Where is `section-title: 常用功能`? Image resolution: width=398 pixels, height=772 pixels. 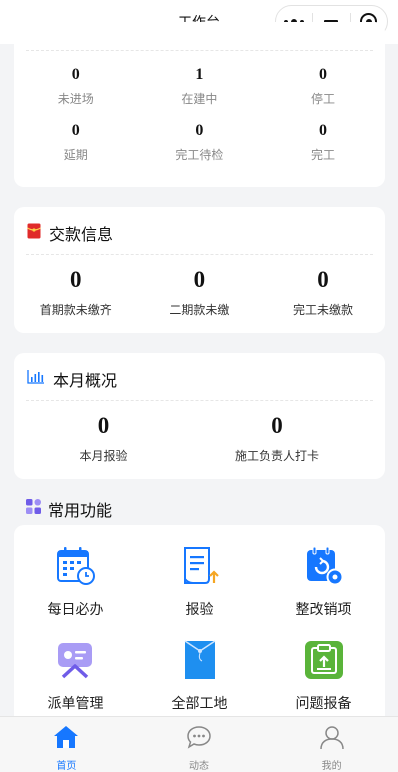
section-title: 常用功能 is located at coordinates (80, 511).